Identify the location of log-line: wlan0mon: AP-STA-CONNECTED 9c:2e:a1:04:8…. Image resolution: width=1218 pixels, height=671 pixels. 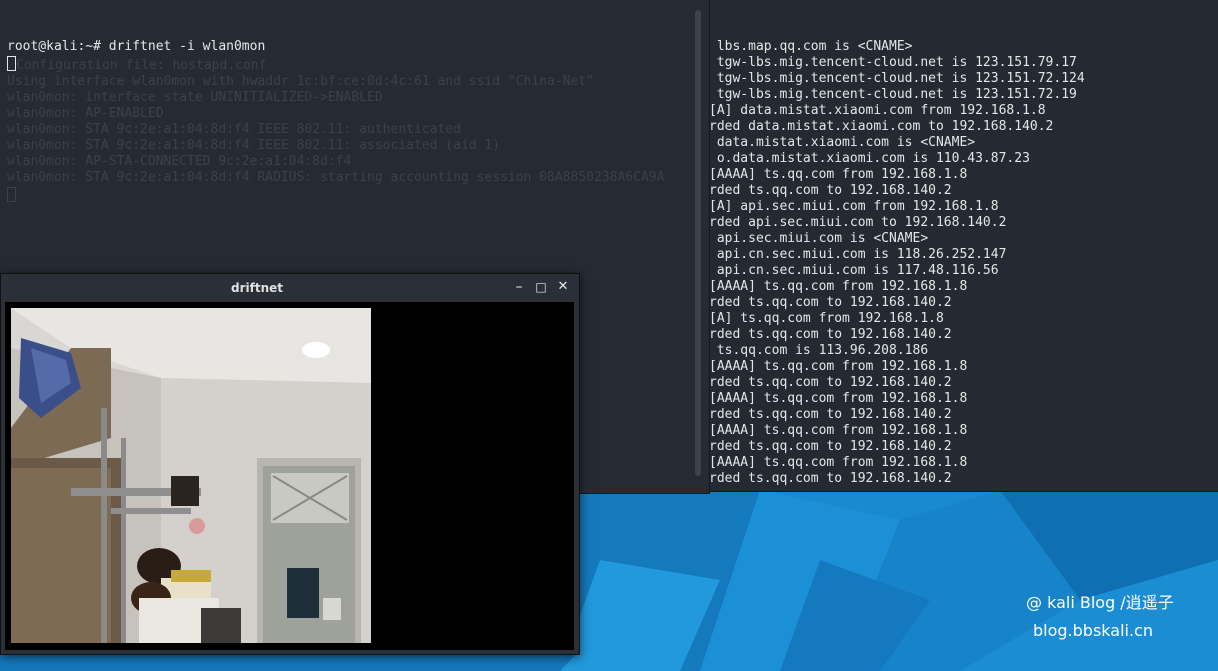
(179, 161).